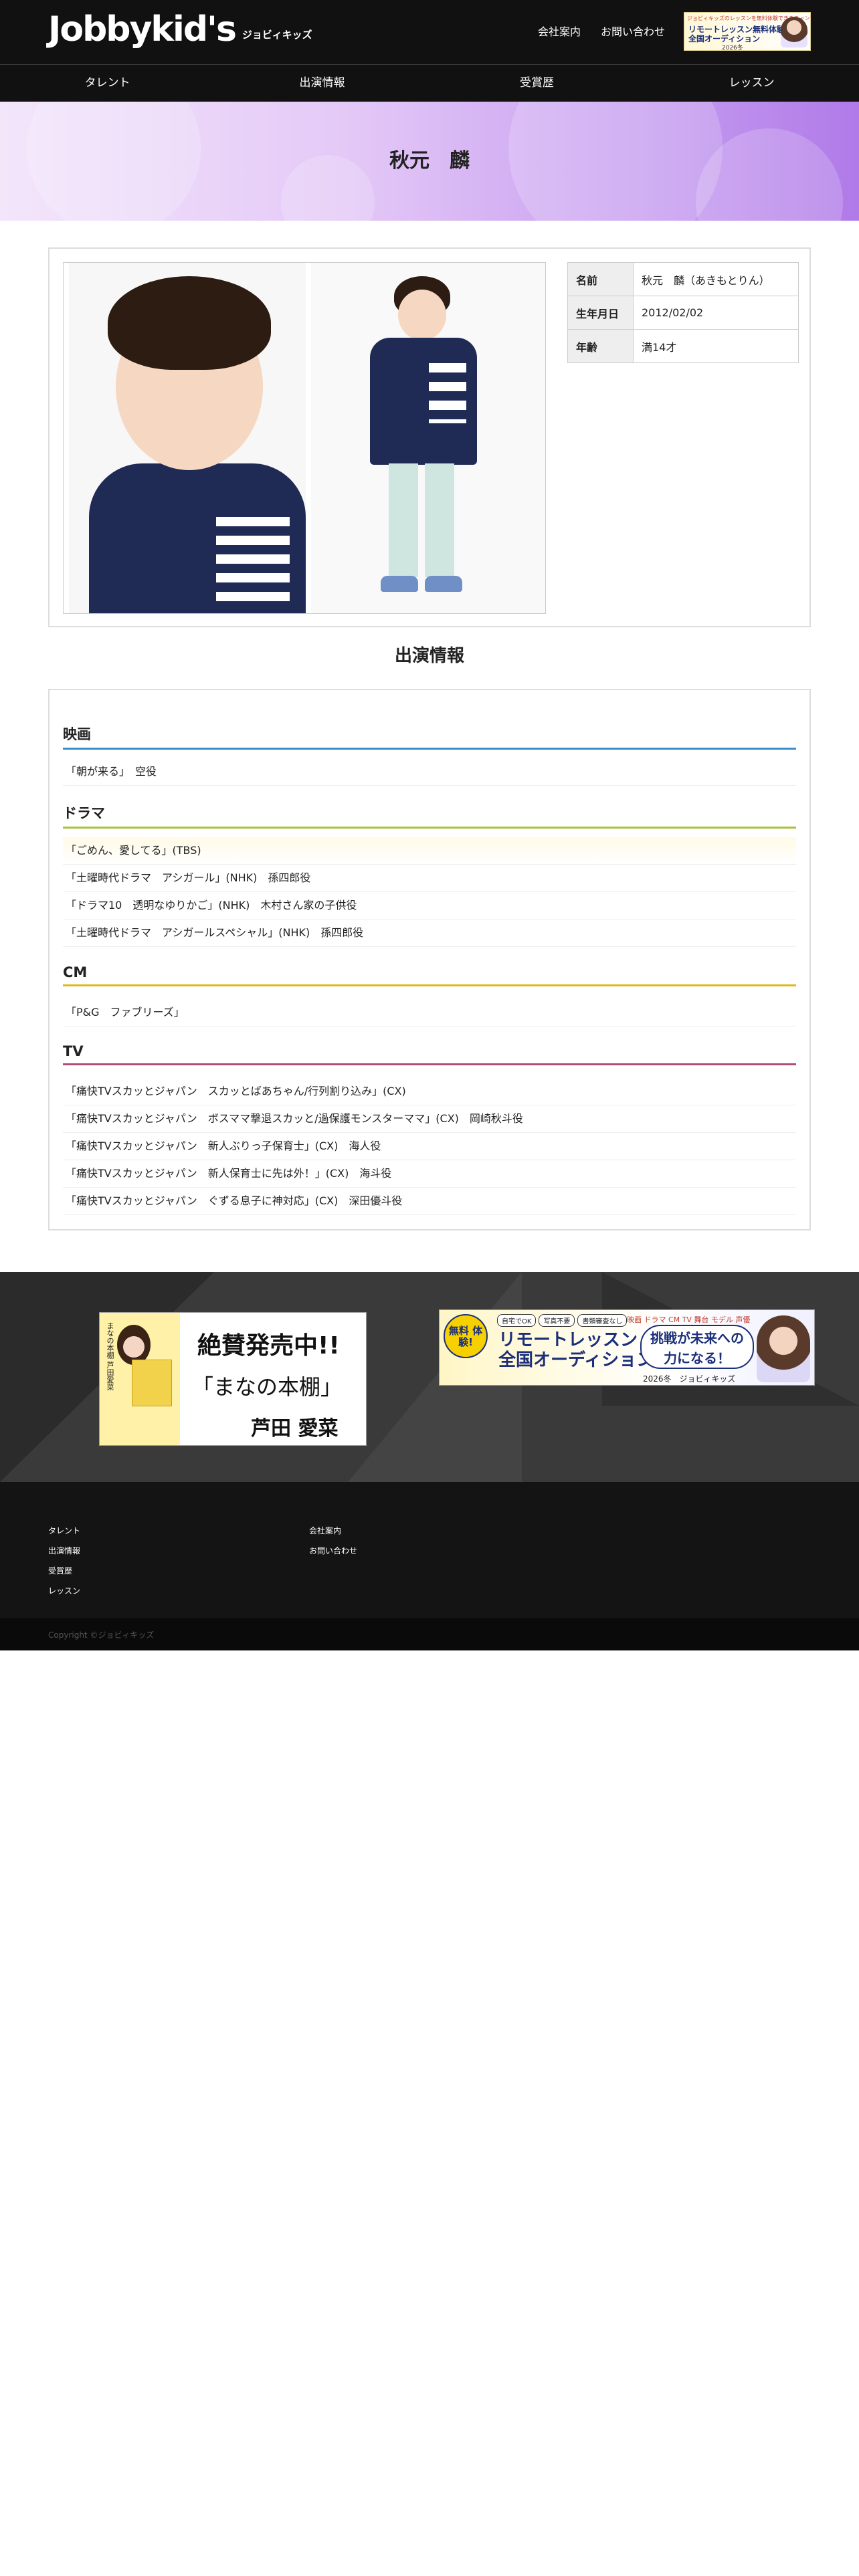  I want to click on copyright-text: Copyright ©ジョビィキッズ, so click(102, 1635).